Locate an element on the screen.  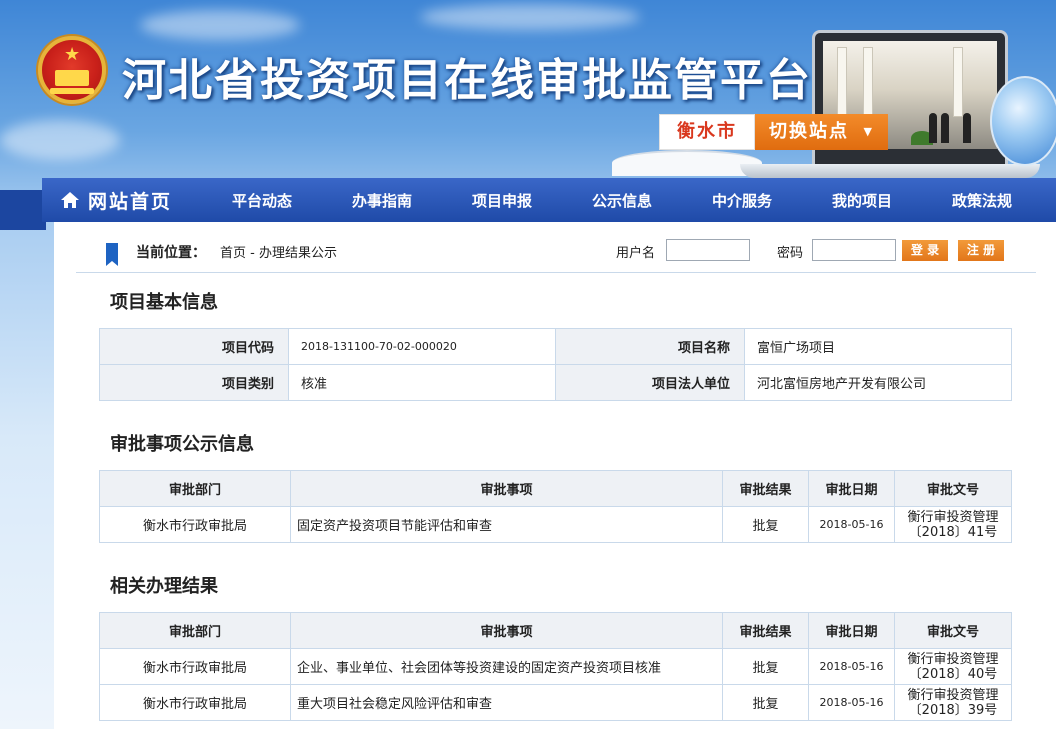
legal-entity-value: 河北富恒房地产开发有限公司 is located at coordinates (878, 382).